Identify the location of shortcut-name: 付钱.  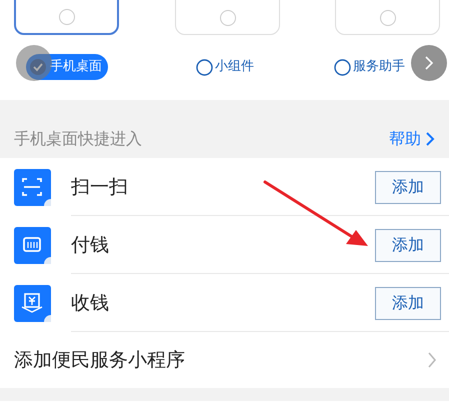
(90, 245).